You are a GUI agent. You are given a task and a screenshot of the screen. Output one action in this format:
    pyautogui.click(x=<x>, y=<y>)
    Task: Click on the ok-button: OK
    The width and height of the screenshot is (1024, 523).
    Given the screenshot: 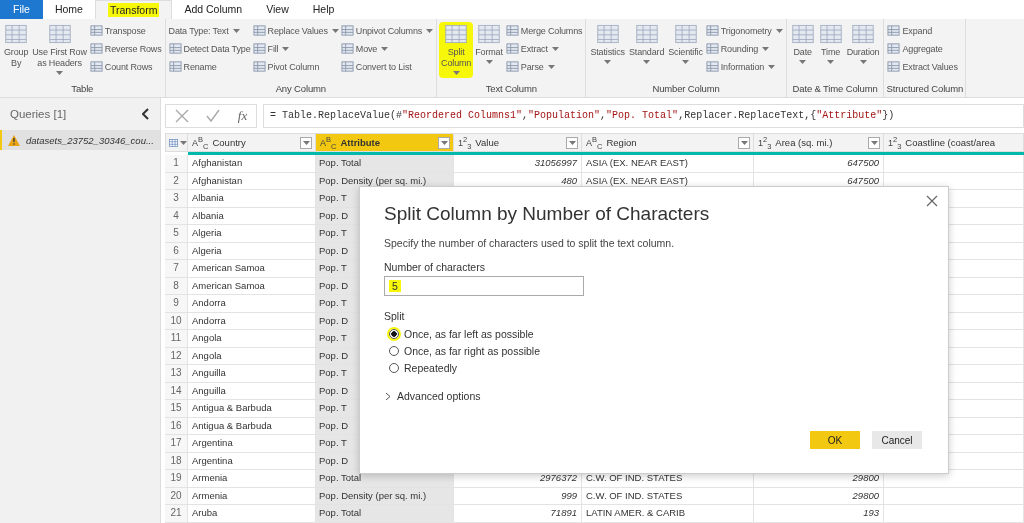 What is the action you would take?
    pyautogui.click(x=835, y=440)
    